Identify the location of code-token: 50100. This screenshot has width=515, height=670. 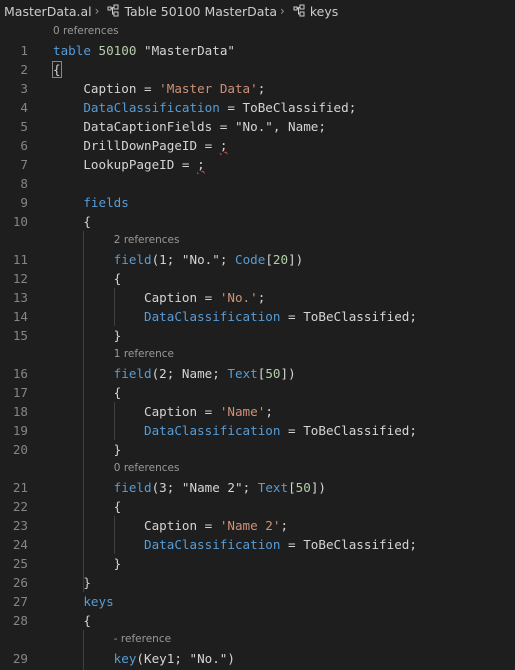
(117, 50).